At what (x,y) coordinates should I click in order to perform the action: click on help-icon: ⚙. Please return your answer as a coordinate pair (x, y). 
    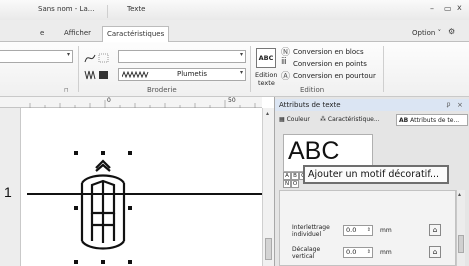
    Looking at the image, I should click on (451, 31).